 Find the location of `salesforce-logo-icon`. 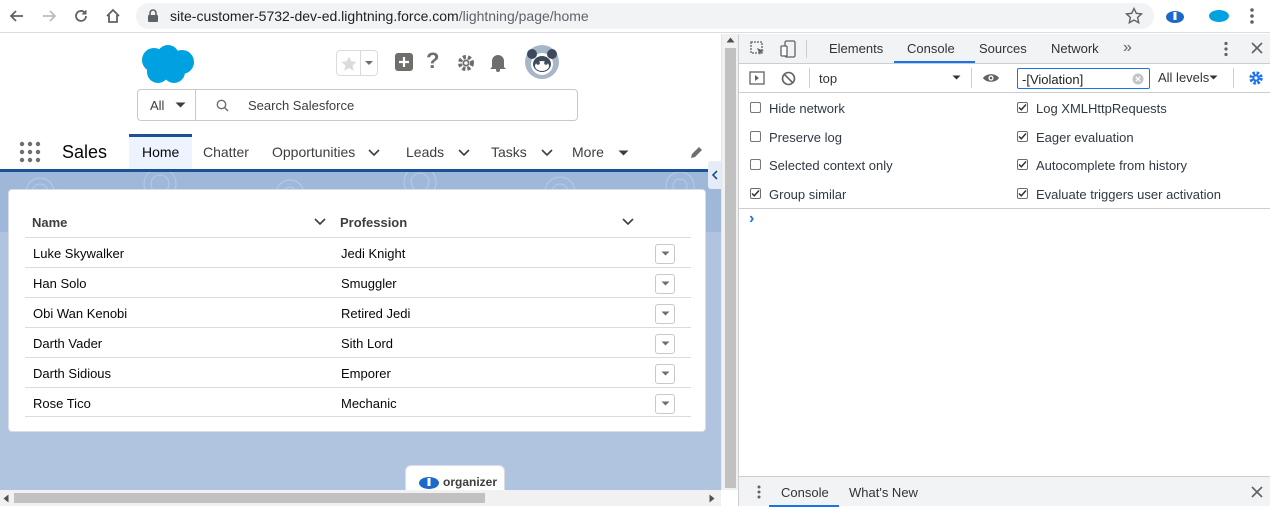

salesforce-logo-icon is located at coordinates (166, 64).